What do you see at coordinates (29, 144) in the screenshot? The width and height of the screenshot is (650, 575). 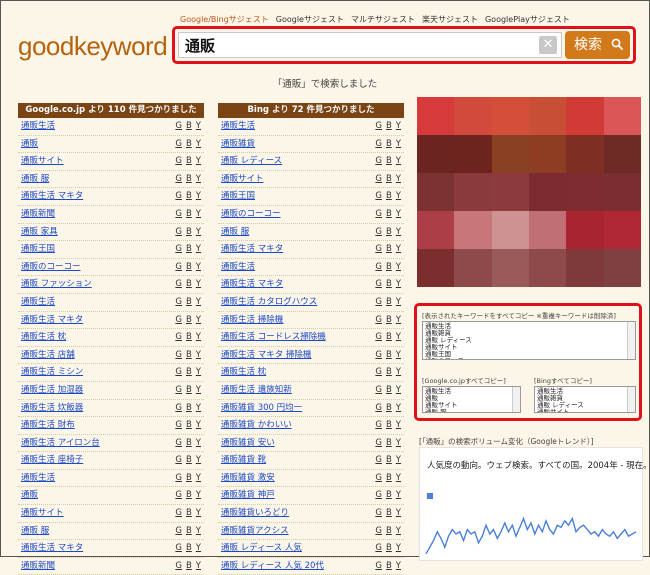 I see `google-keyword-link: 通販` at bounding box center [29, 144].